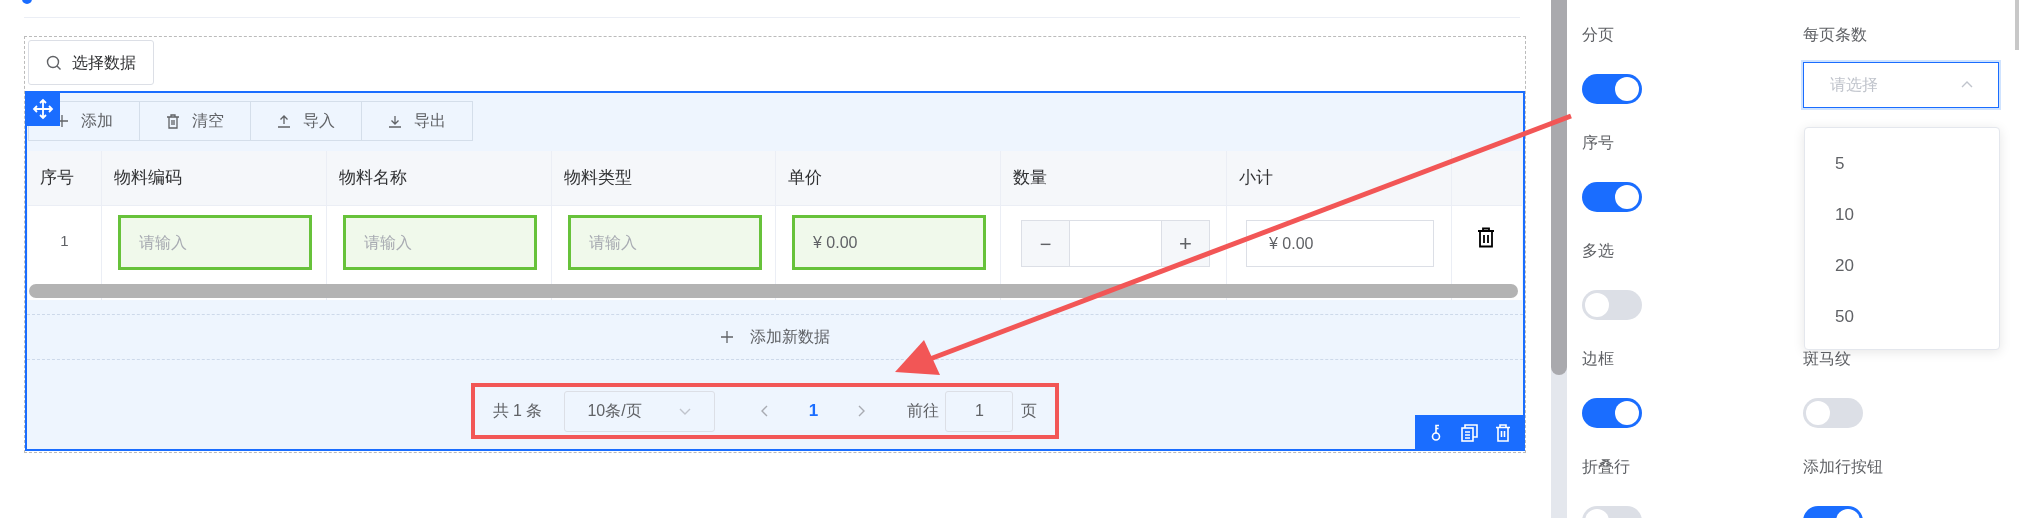 The width and height of the screenshot is (2019, 518). I want to click on total-count: 共 1 条, so click(517, 411).